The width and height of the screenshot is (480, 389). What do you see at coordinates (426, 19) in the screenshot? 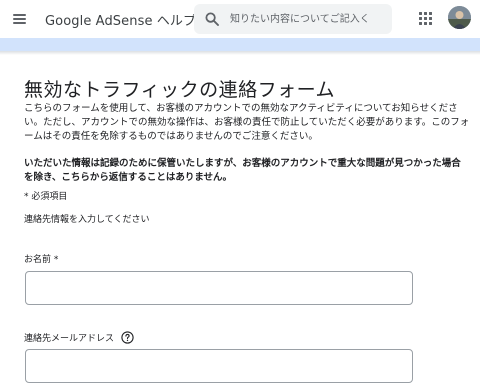
I see `apps-icon` at bounding box center [426, 19].